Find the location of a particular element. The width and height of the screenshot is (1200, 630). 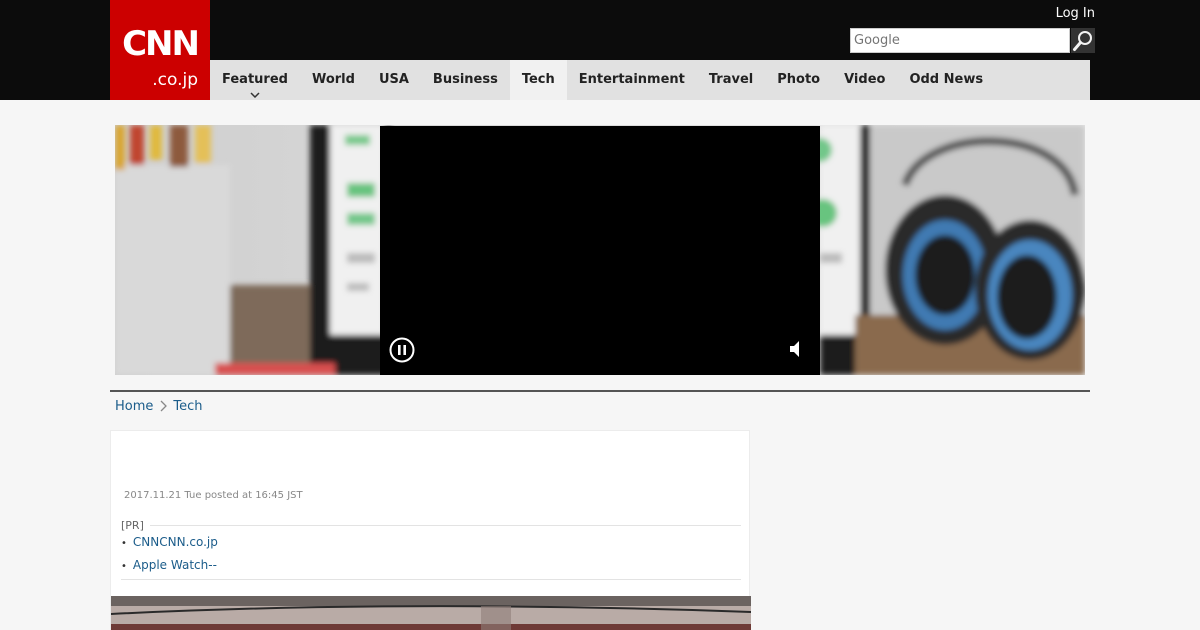

search-icon is located at coordinates (1082, 41).